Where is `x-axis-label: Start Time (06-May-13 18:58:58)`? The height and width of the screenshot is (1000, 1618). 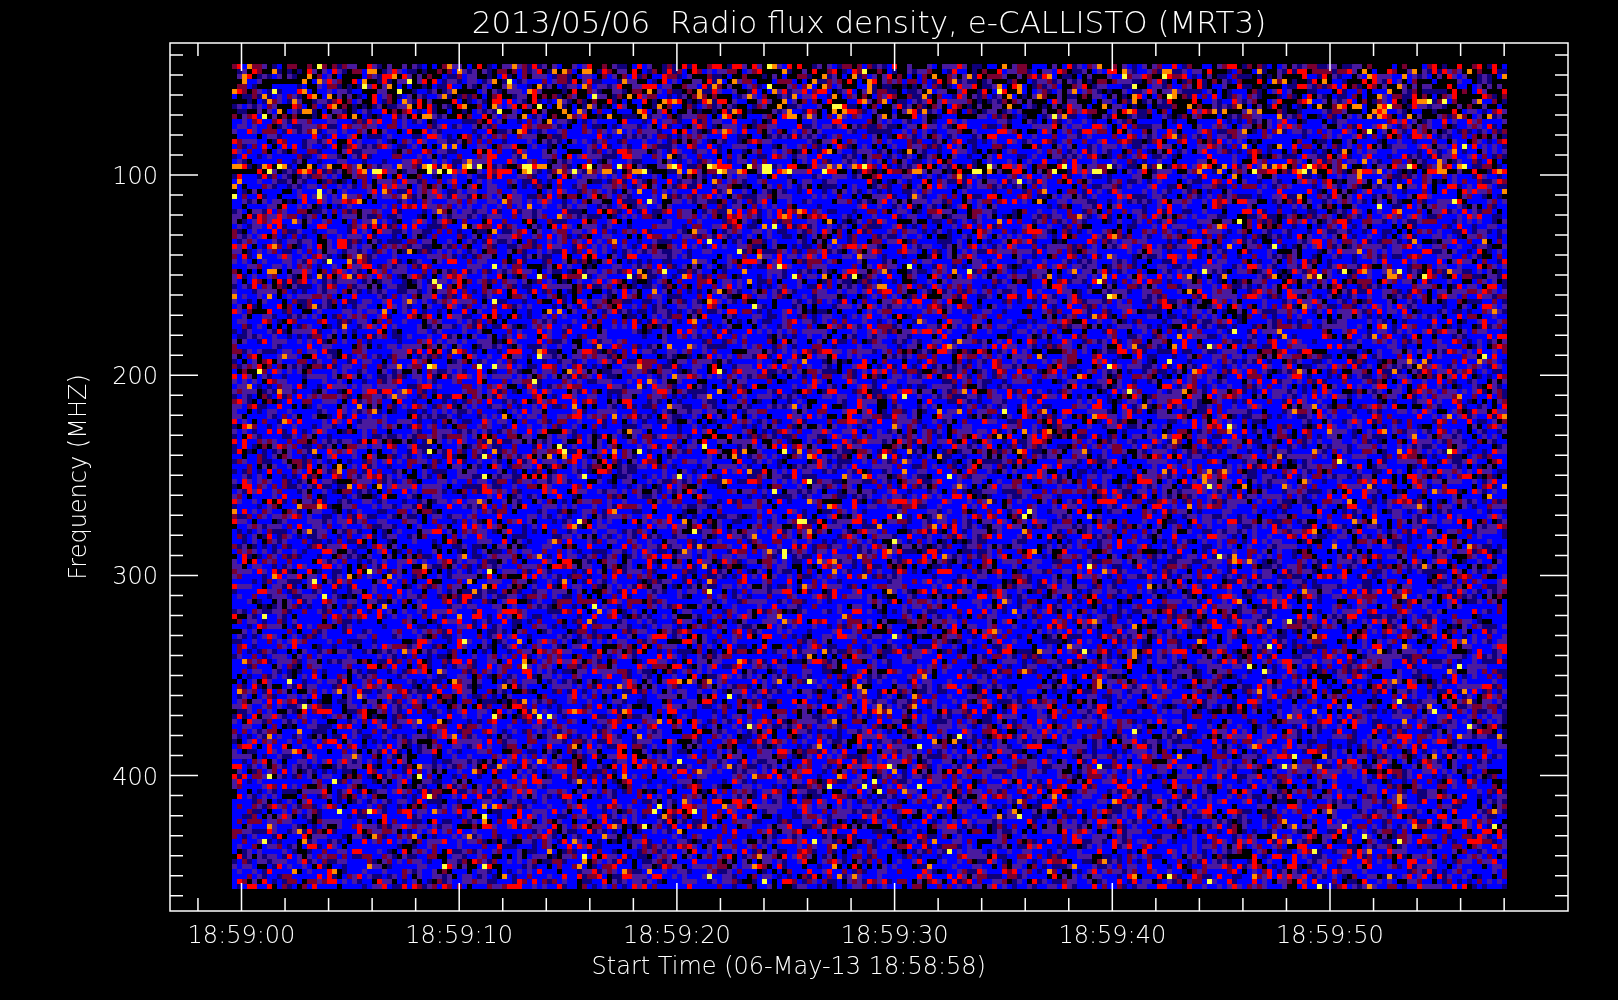
x-axis-label: Start Time (06-May-13 18:58:58) is located at coordinates (788, 966).